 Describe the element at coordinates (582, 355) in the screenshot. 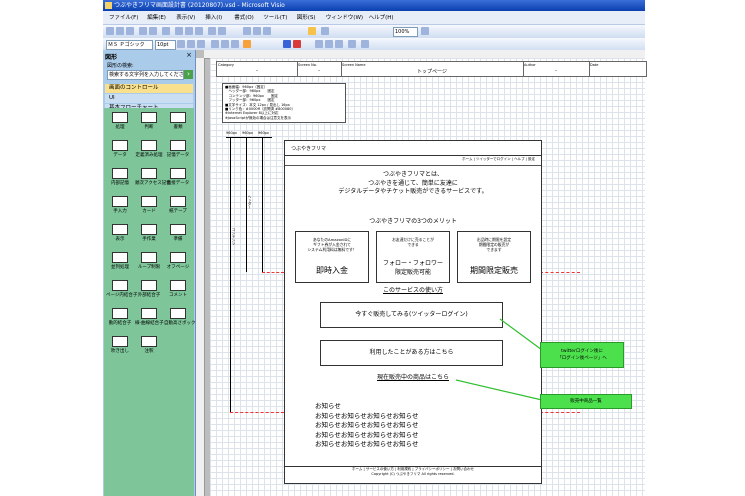

I see `callout-note: twitterログイン後に 「ログイン後ページ」へ` at that location.